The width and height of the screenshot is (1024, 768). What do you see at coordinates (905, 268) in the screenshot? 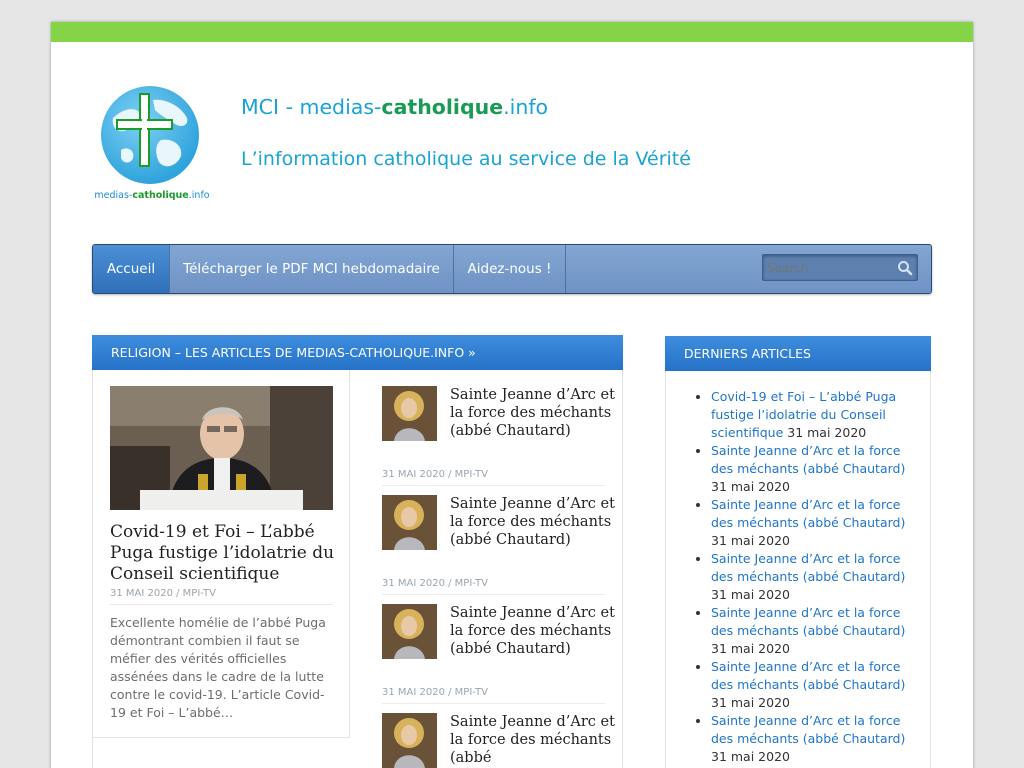
I see `search-icon` at bounding box center [905, 268].